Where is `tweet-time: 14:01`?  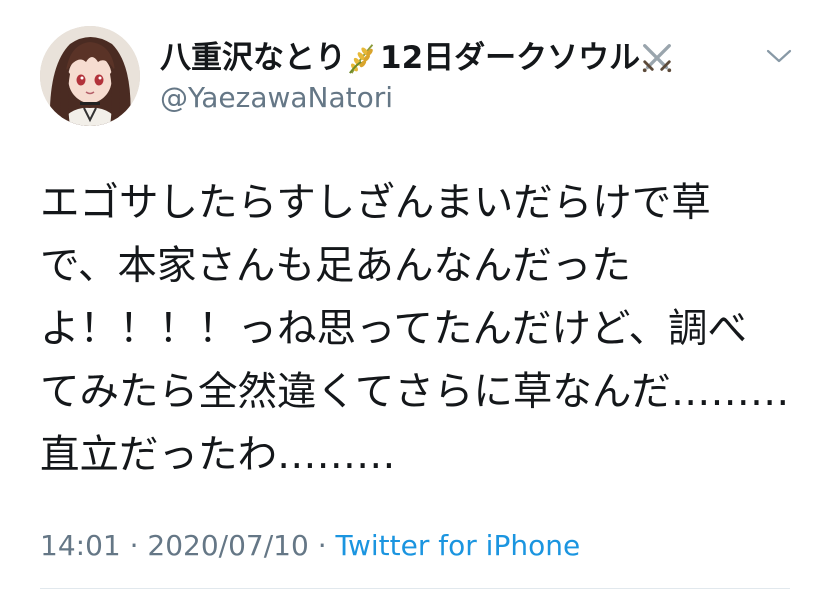
tweet-time: 14:01 is located at coordinates (80, 545).